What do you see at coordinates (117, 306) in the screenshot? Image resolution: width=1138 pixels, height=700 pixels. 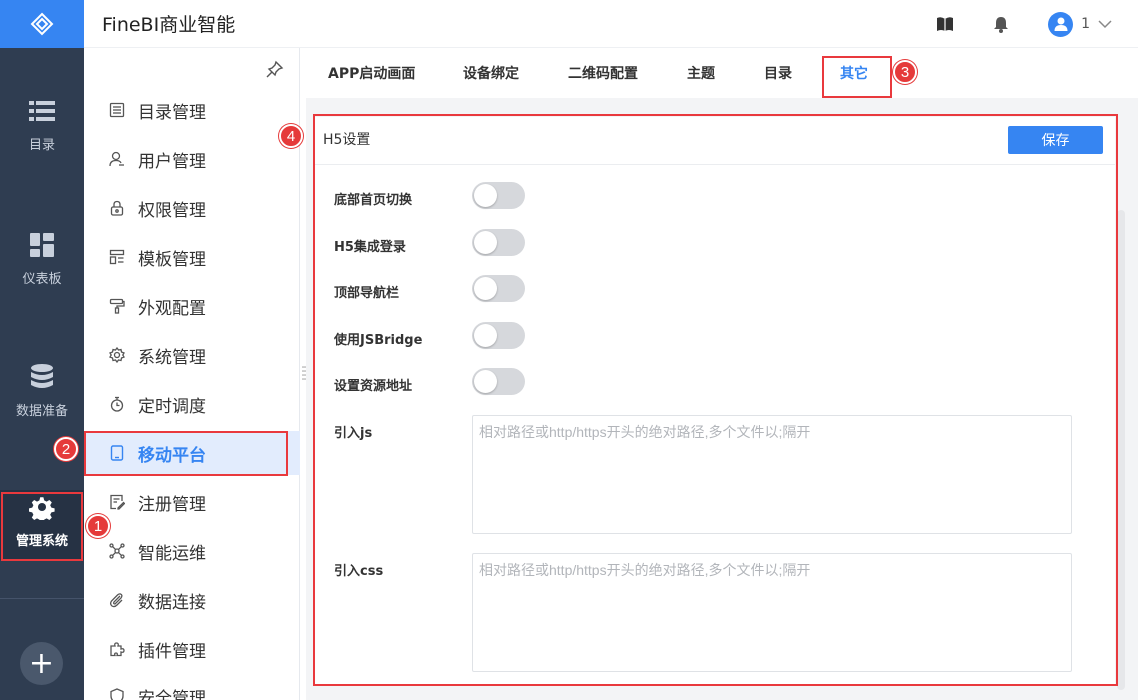 I see `paint-roller-icon` at bounding box center [117, 306].